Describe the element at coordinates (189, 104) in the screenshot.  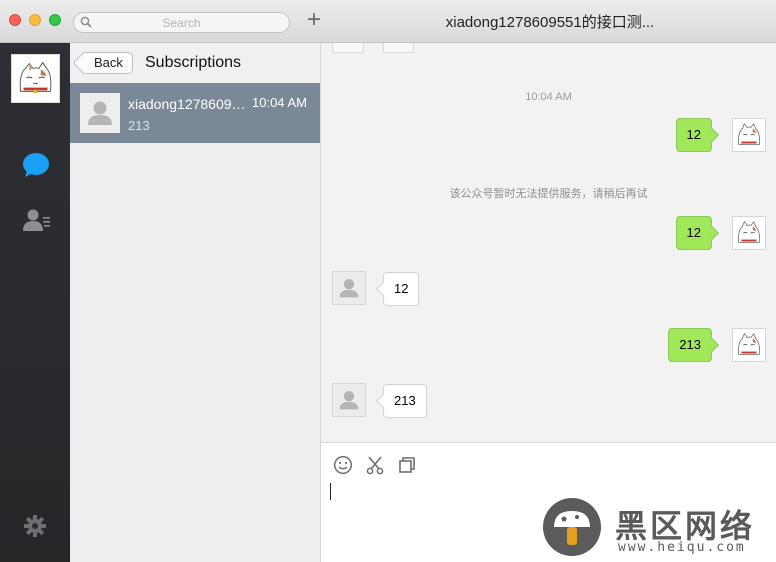
I see `item-name: xiadong1278609551` at that location.